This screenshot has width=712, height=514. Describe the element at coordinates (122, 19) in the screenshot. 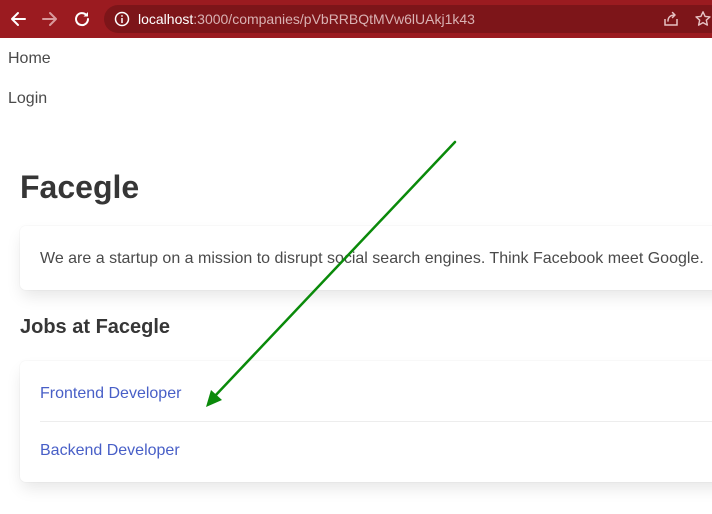

I see `info-icon` at that location.